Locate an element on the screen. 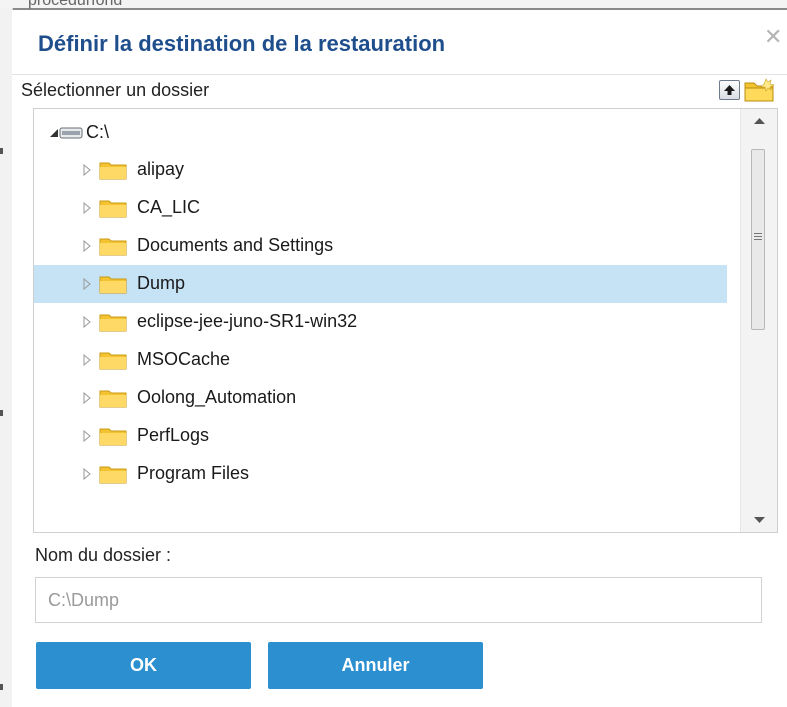 Image resolution: width=787 pixels, height=707 pixels. tree-item-label: Documents and Settings is located at coordinates (235, 245).